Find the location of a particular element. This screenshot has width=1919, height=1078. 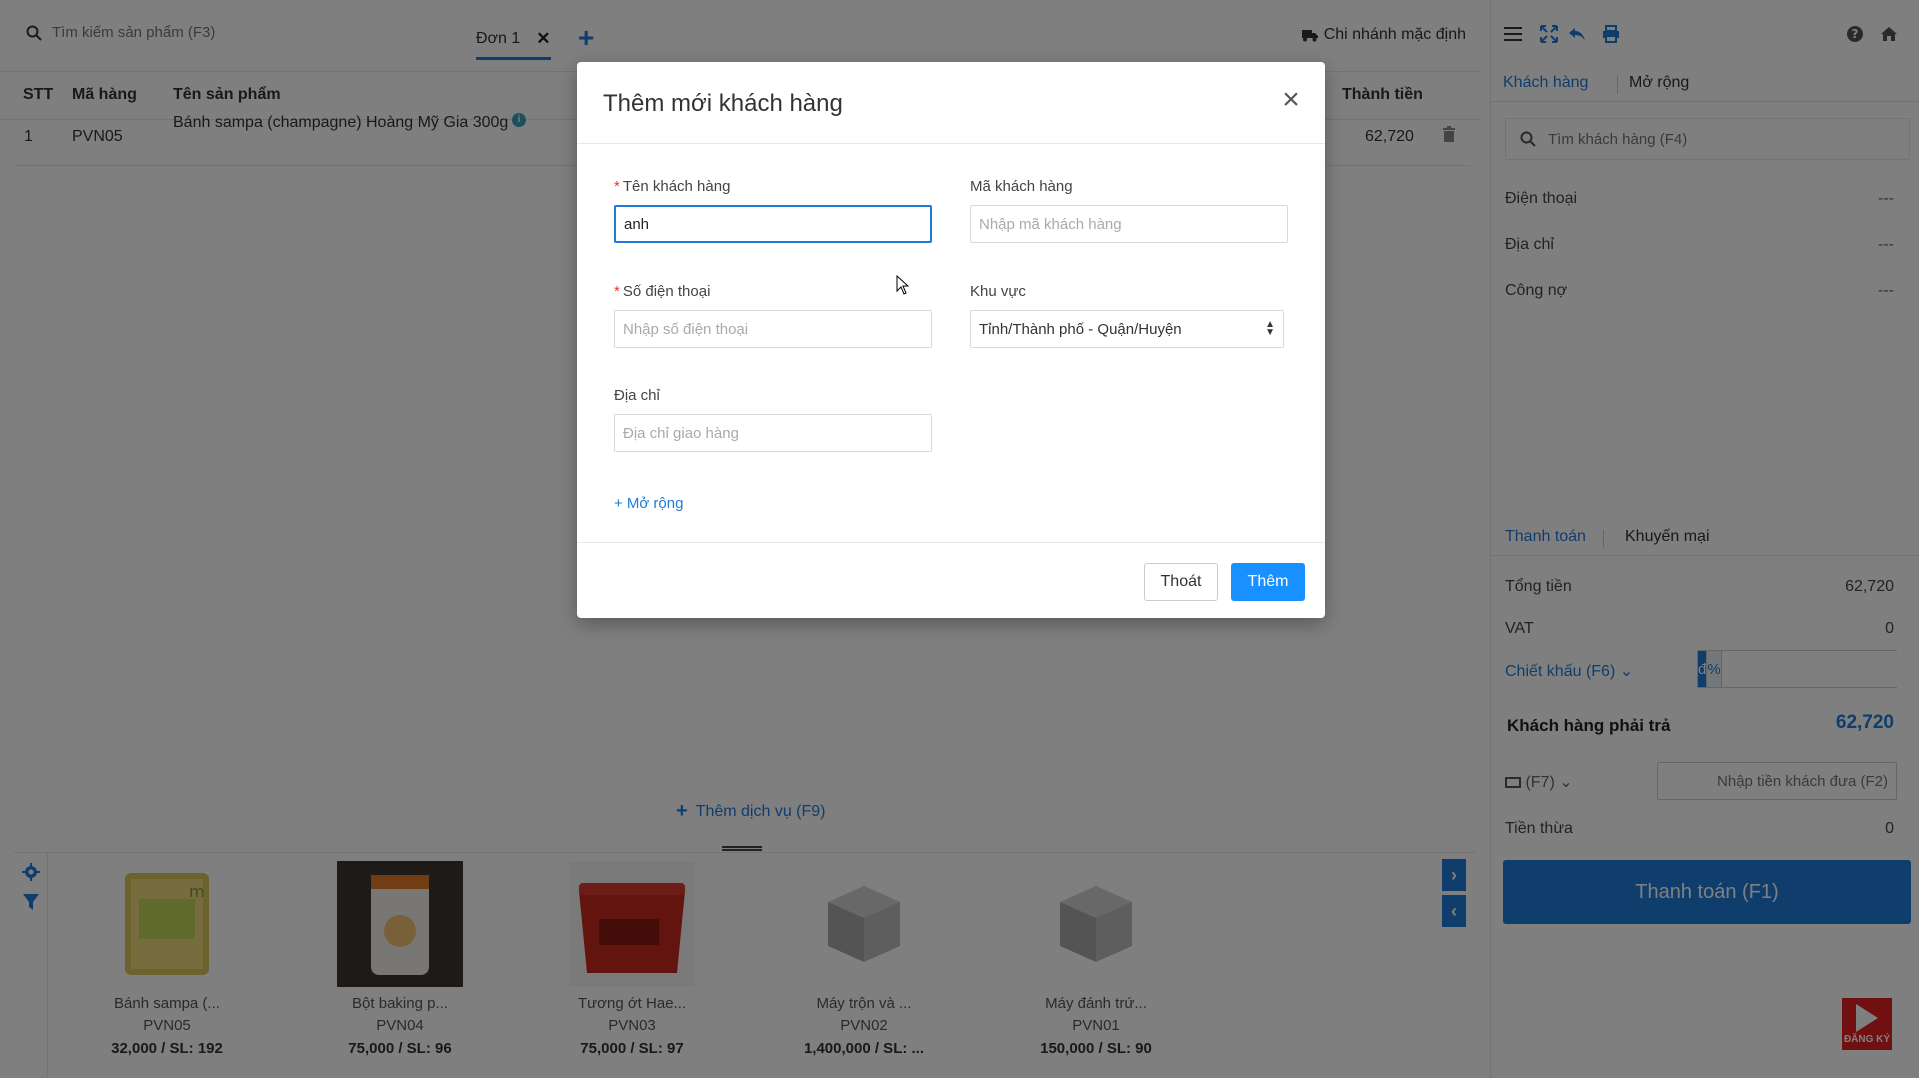

region-label: Khu vực is located at coordinates (998, 291).